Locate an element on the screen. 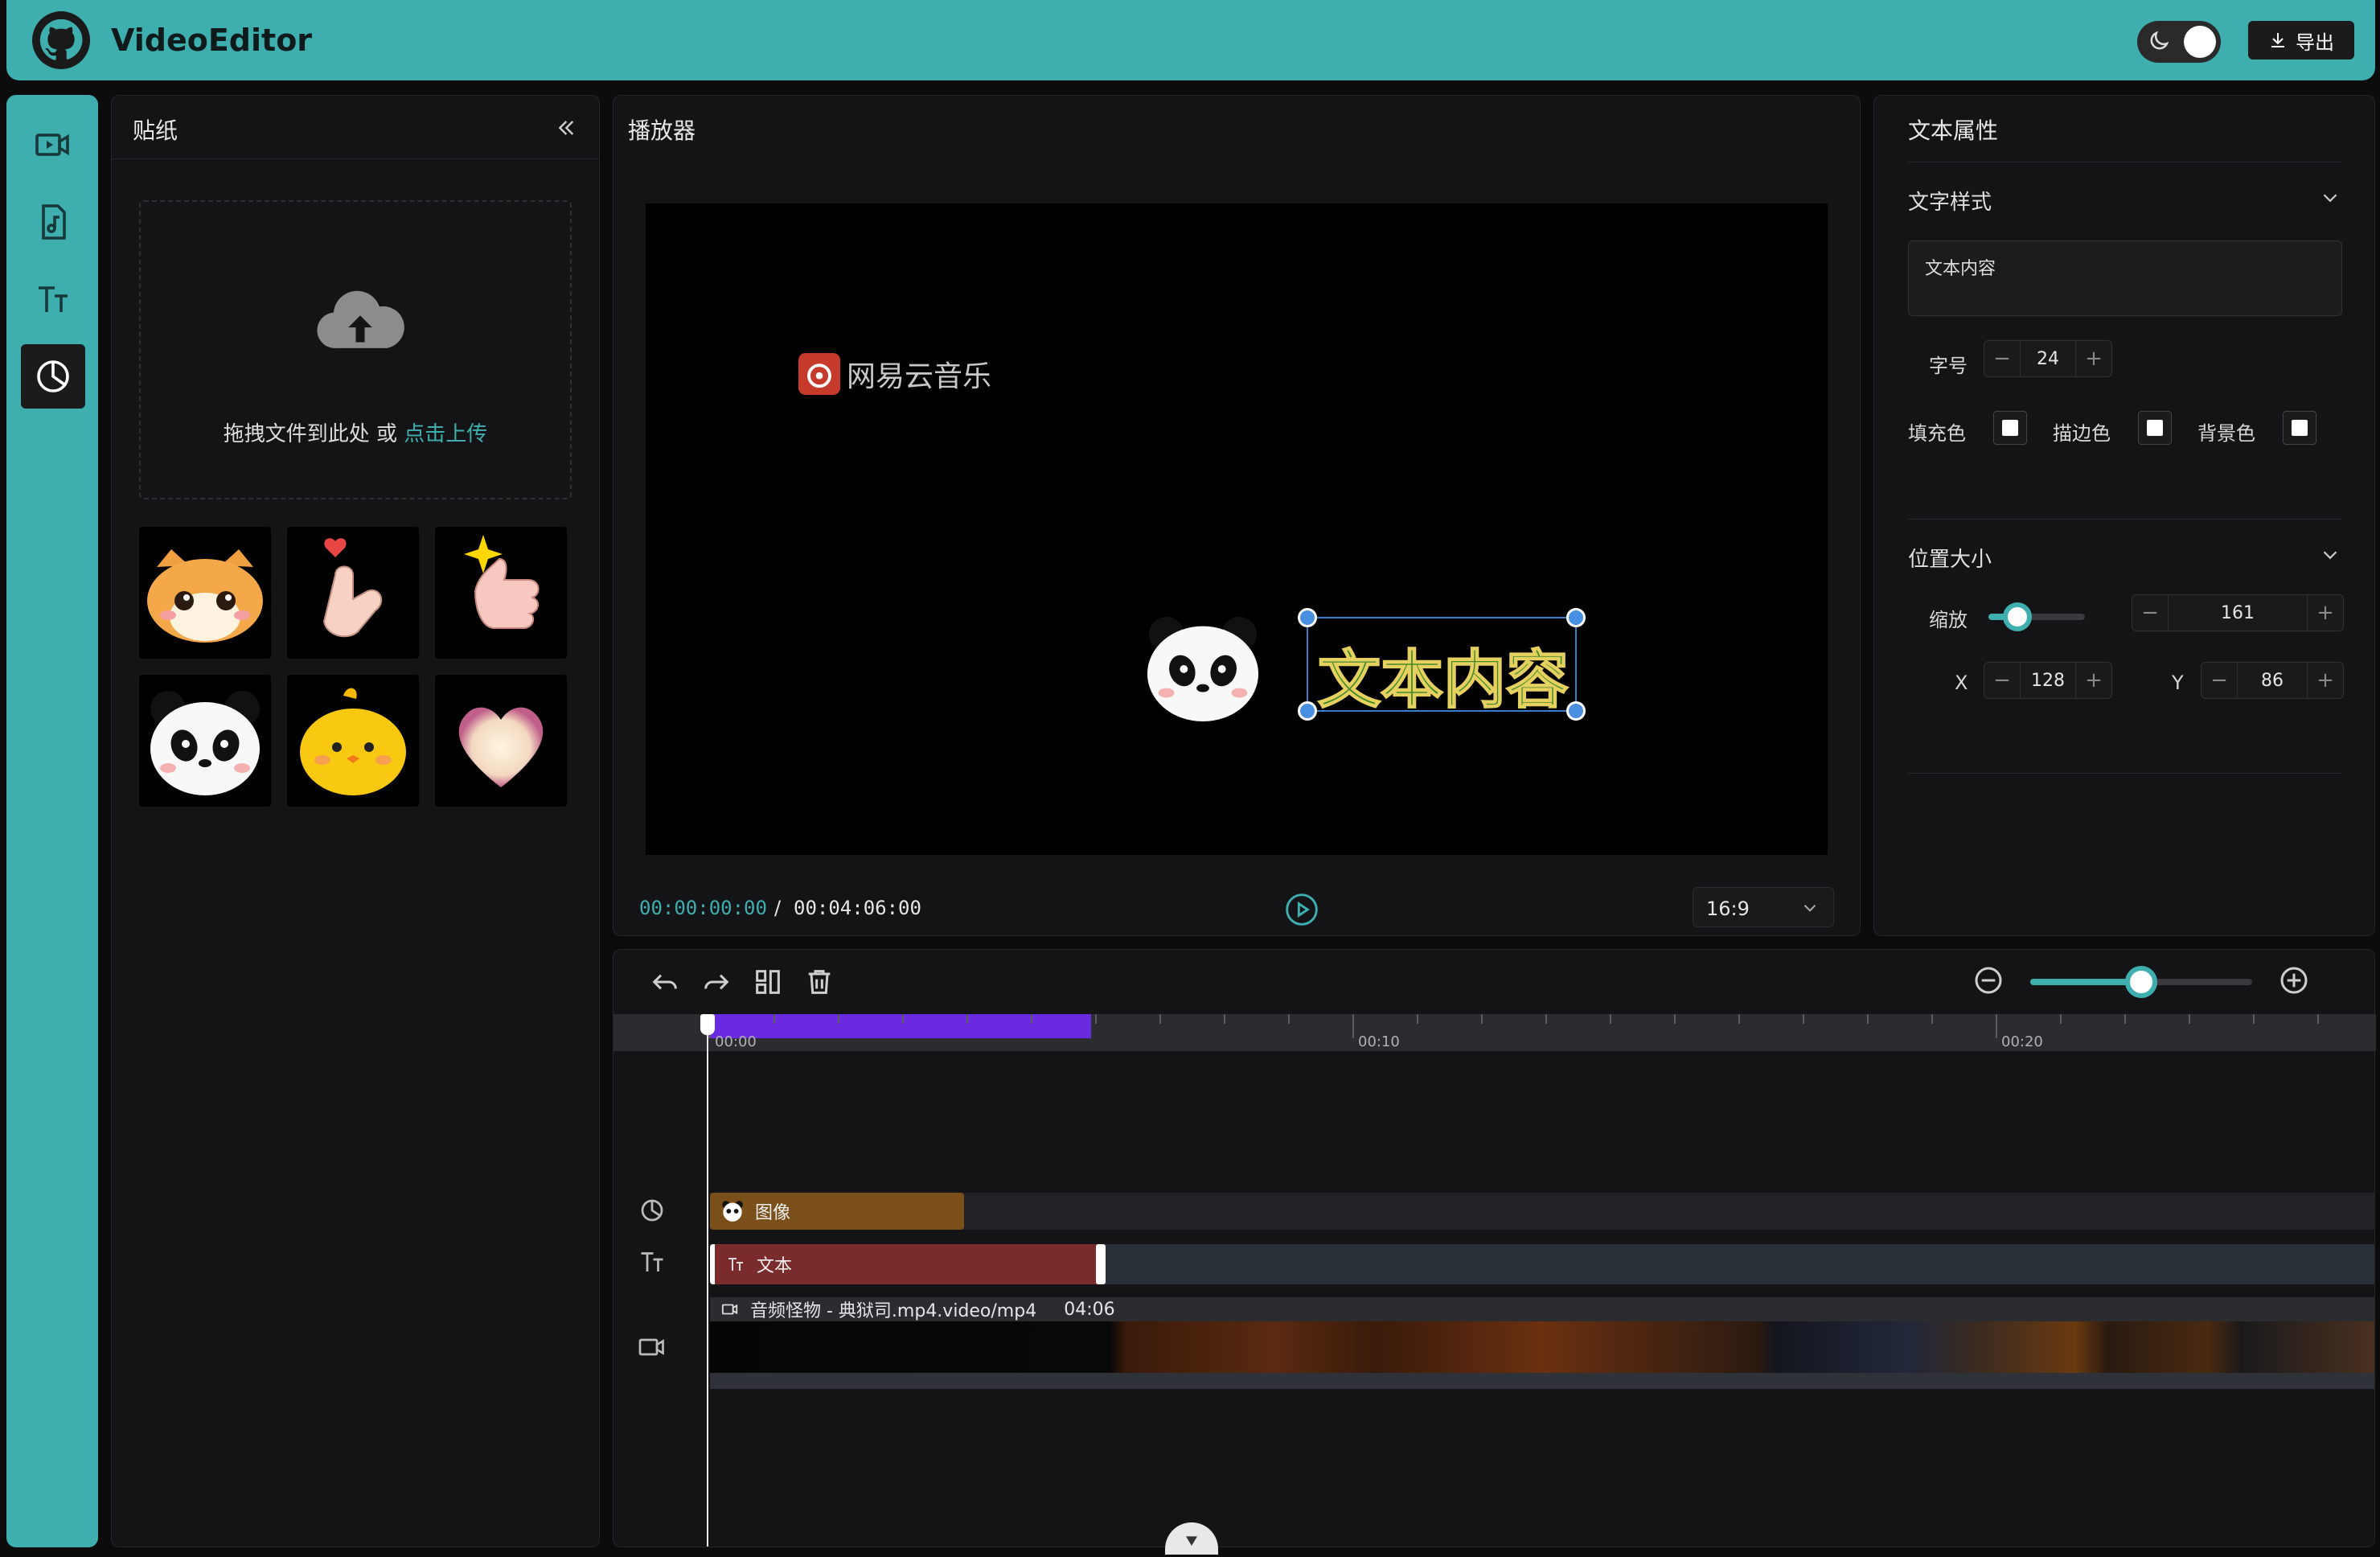 The height and width of the screenshot is (1557, 2380). collapse-icon is located at coordinates (565, 128).